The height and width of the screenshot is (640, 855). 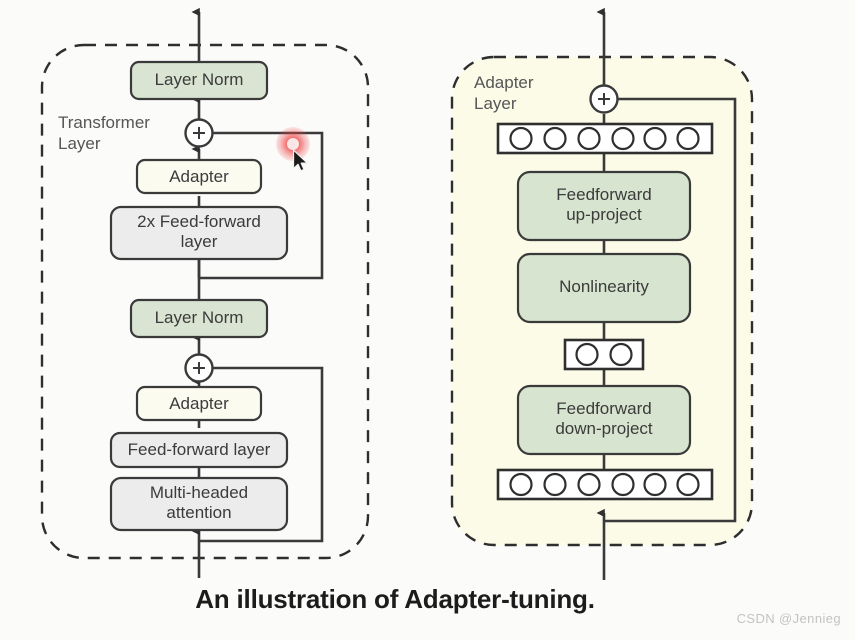 I want to click on block-layer-norm-top, so click(x=199, y=80).